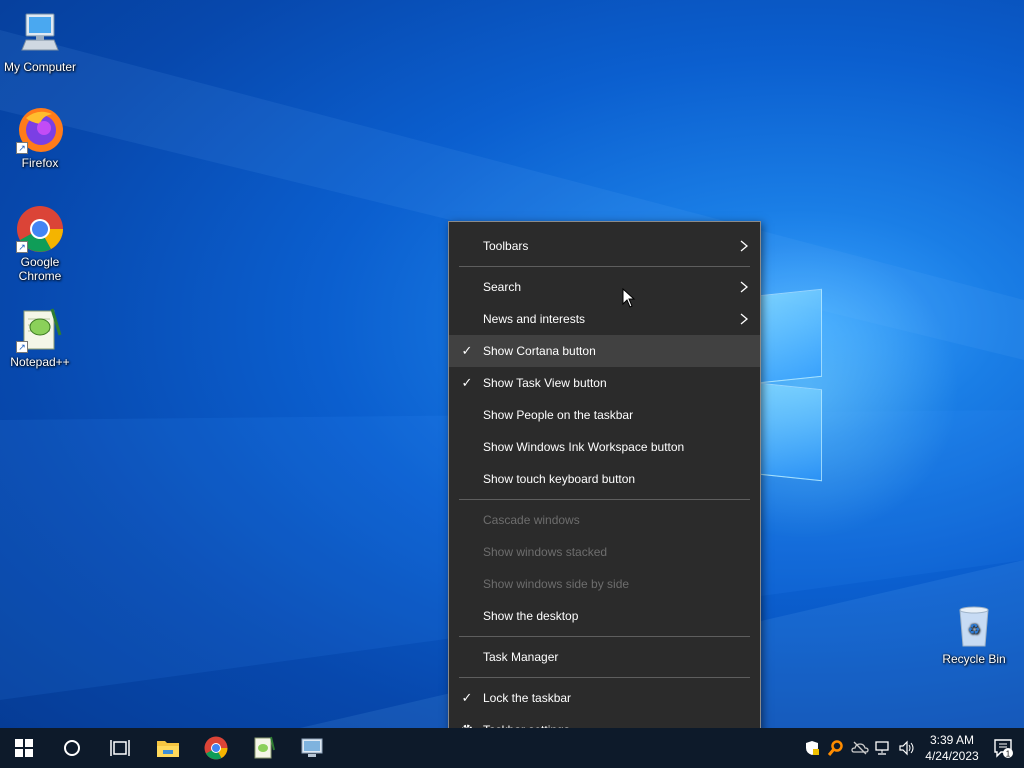  What do you see at coordinates (604, 287) in the screenshot?
I see `menu-item-search: Search` at bounding box center [604, 287].